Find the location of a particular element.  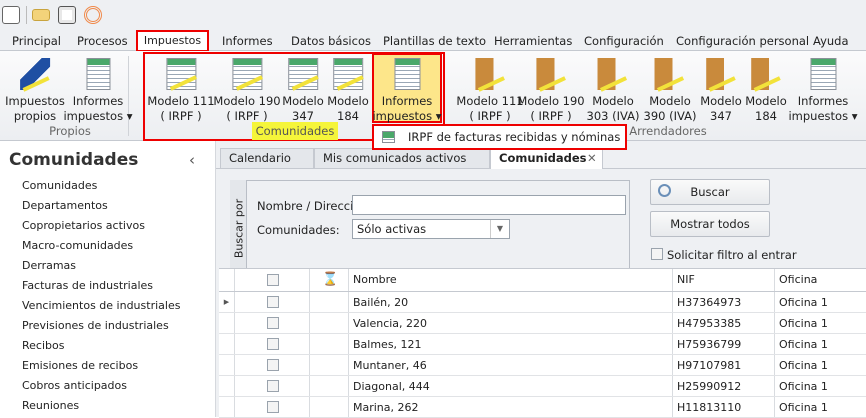

cell-nif: H37364973 is located at coordinates (724, 302).